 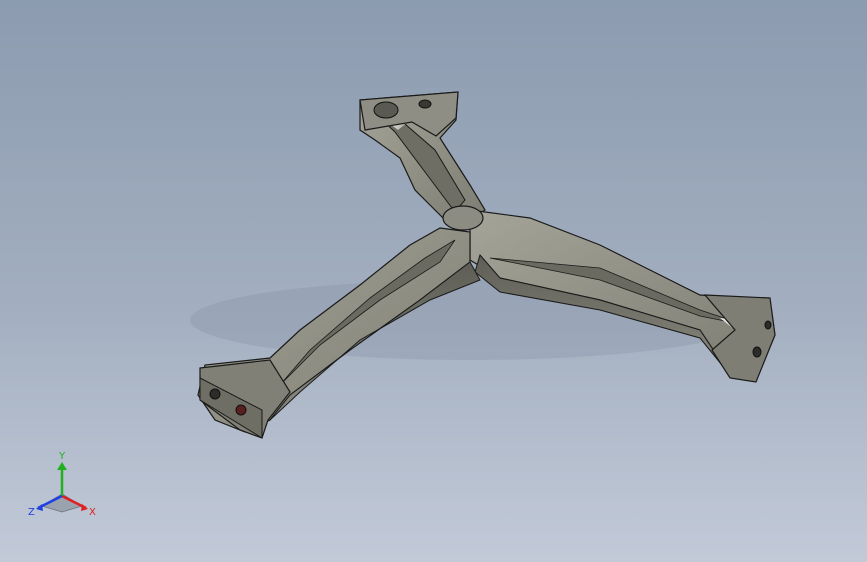 I want to click on center-hub, so click(x=463, y=218).